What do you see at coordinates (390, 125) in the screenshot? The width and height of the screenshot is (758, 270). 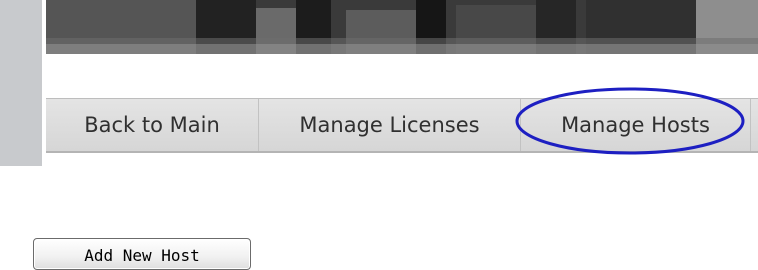 I see `nav-tab-manage-licenses: Manage Licenses` at bounding box center [390, 125].